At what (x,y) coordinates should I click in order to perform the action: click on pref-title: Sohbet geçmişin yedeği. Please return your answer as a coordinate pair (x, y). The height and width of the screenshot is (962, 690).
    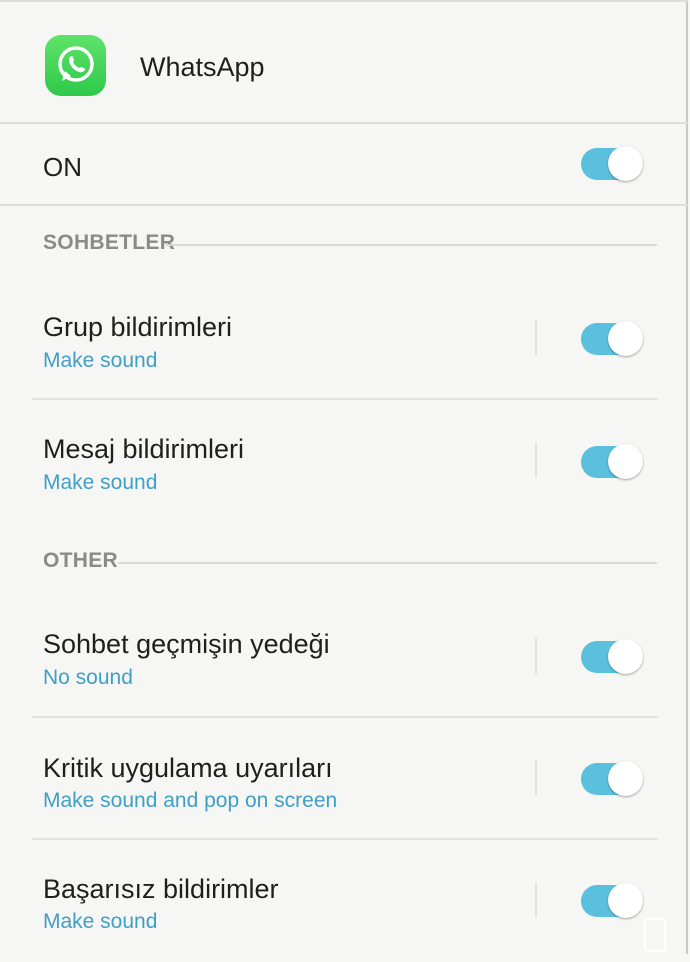
    Looking at the image, I should click on (186, 644).